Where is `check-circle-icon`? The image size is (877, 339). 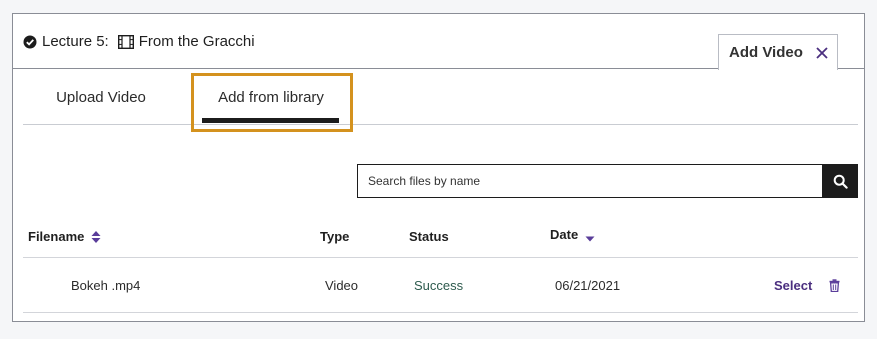 check-circle-icon is located at coordinates (30, 42).